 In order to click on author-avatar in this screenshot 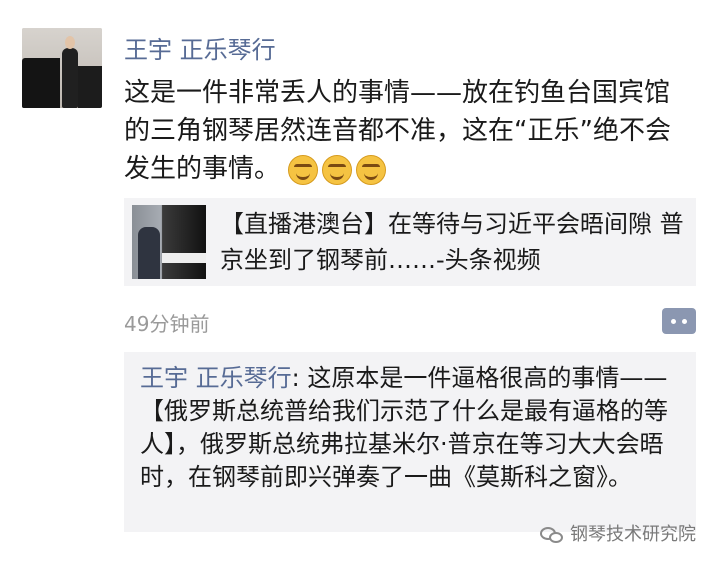, I will do `click(62, 68)`.